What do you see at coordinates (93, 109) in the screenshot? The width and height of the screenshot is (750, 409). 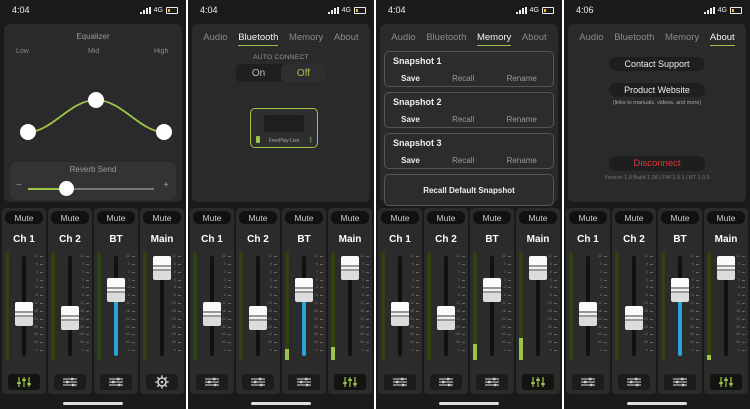 I see `eq-graph` at bounding box center [93, 109].